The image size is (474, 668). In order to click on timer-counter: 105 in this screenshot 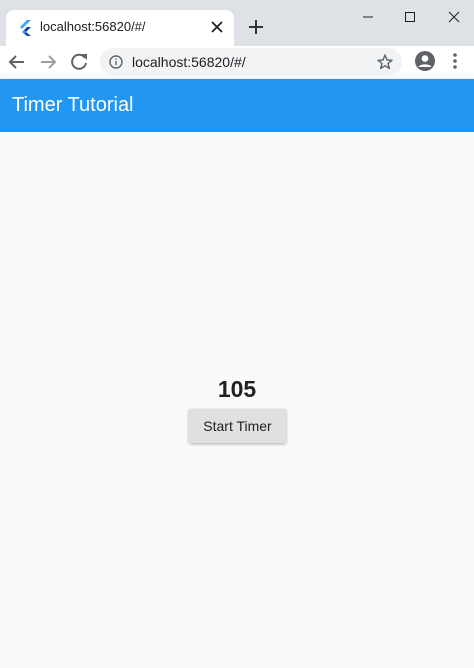, I will do `click(237, 389)`.